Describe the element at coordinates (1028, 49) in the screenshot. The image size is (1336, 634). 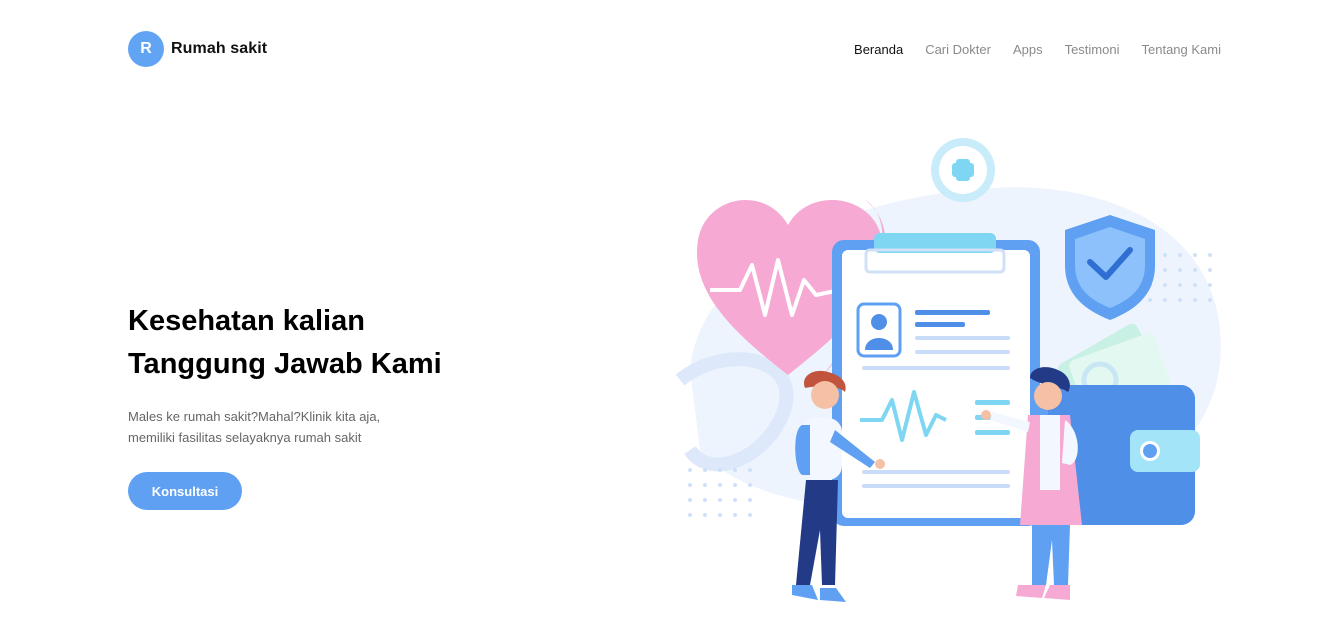
I see `nav-link-apps: Apps` at that location.